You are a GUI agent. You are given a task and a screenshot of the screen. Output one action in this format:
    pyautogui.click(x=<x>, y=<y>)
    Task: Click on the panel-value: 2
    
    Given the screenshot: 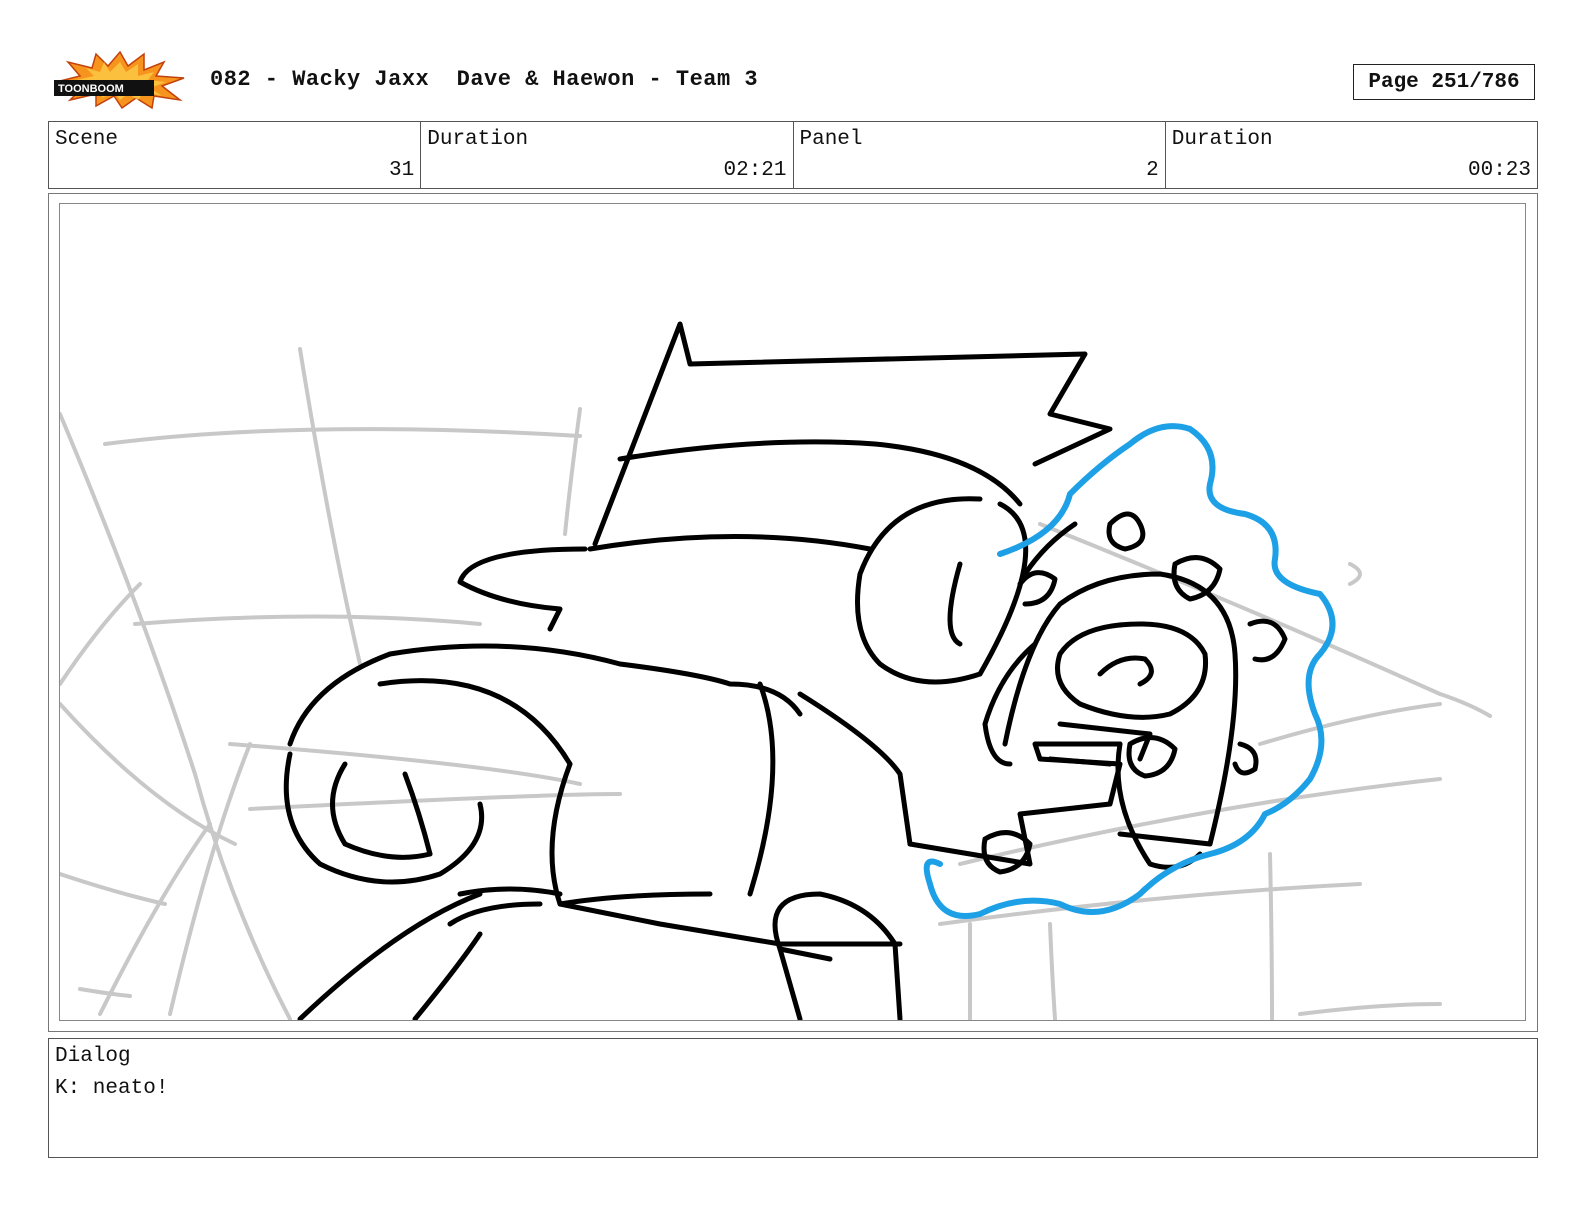 What is the action you would take?
    pyautogui.click(x=1152, y=170)
    